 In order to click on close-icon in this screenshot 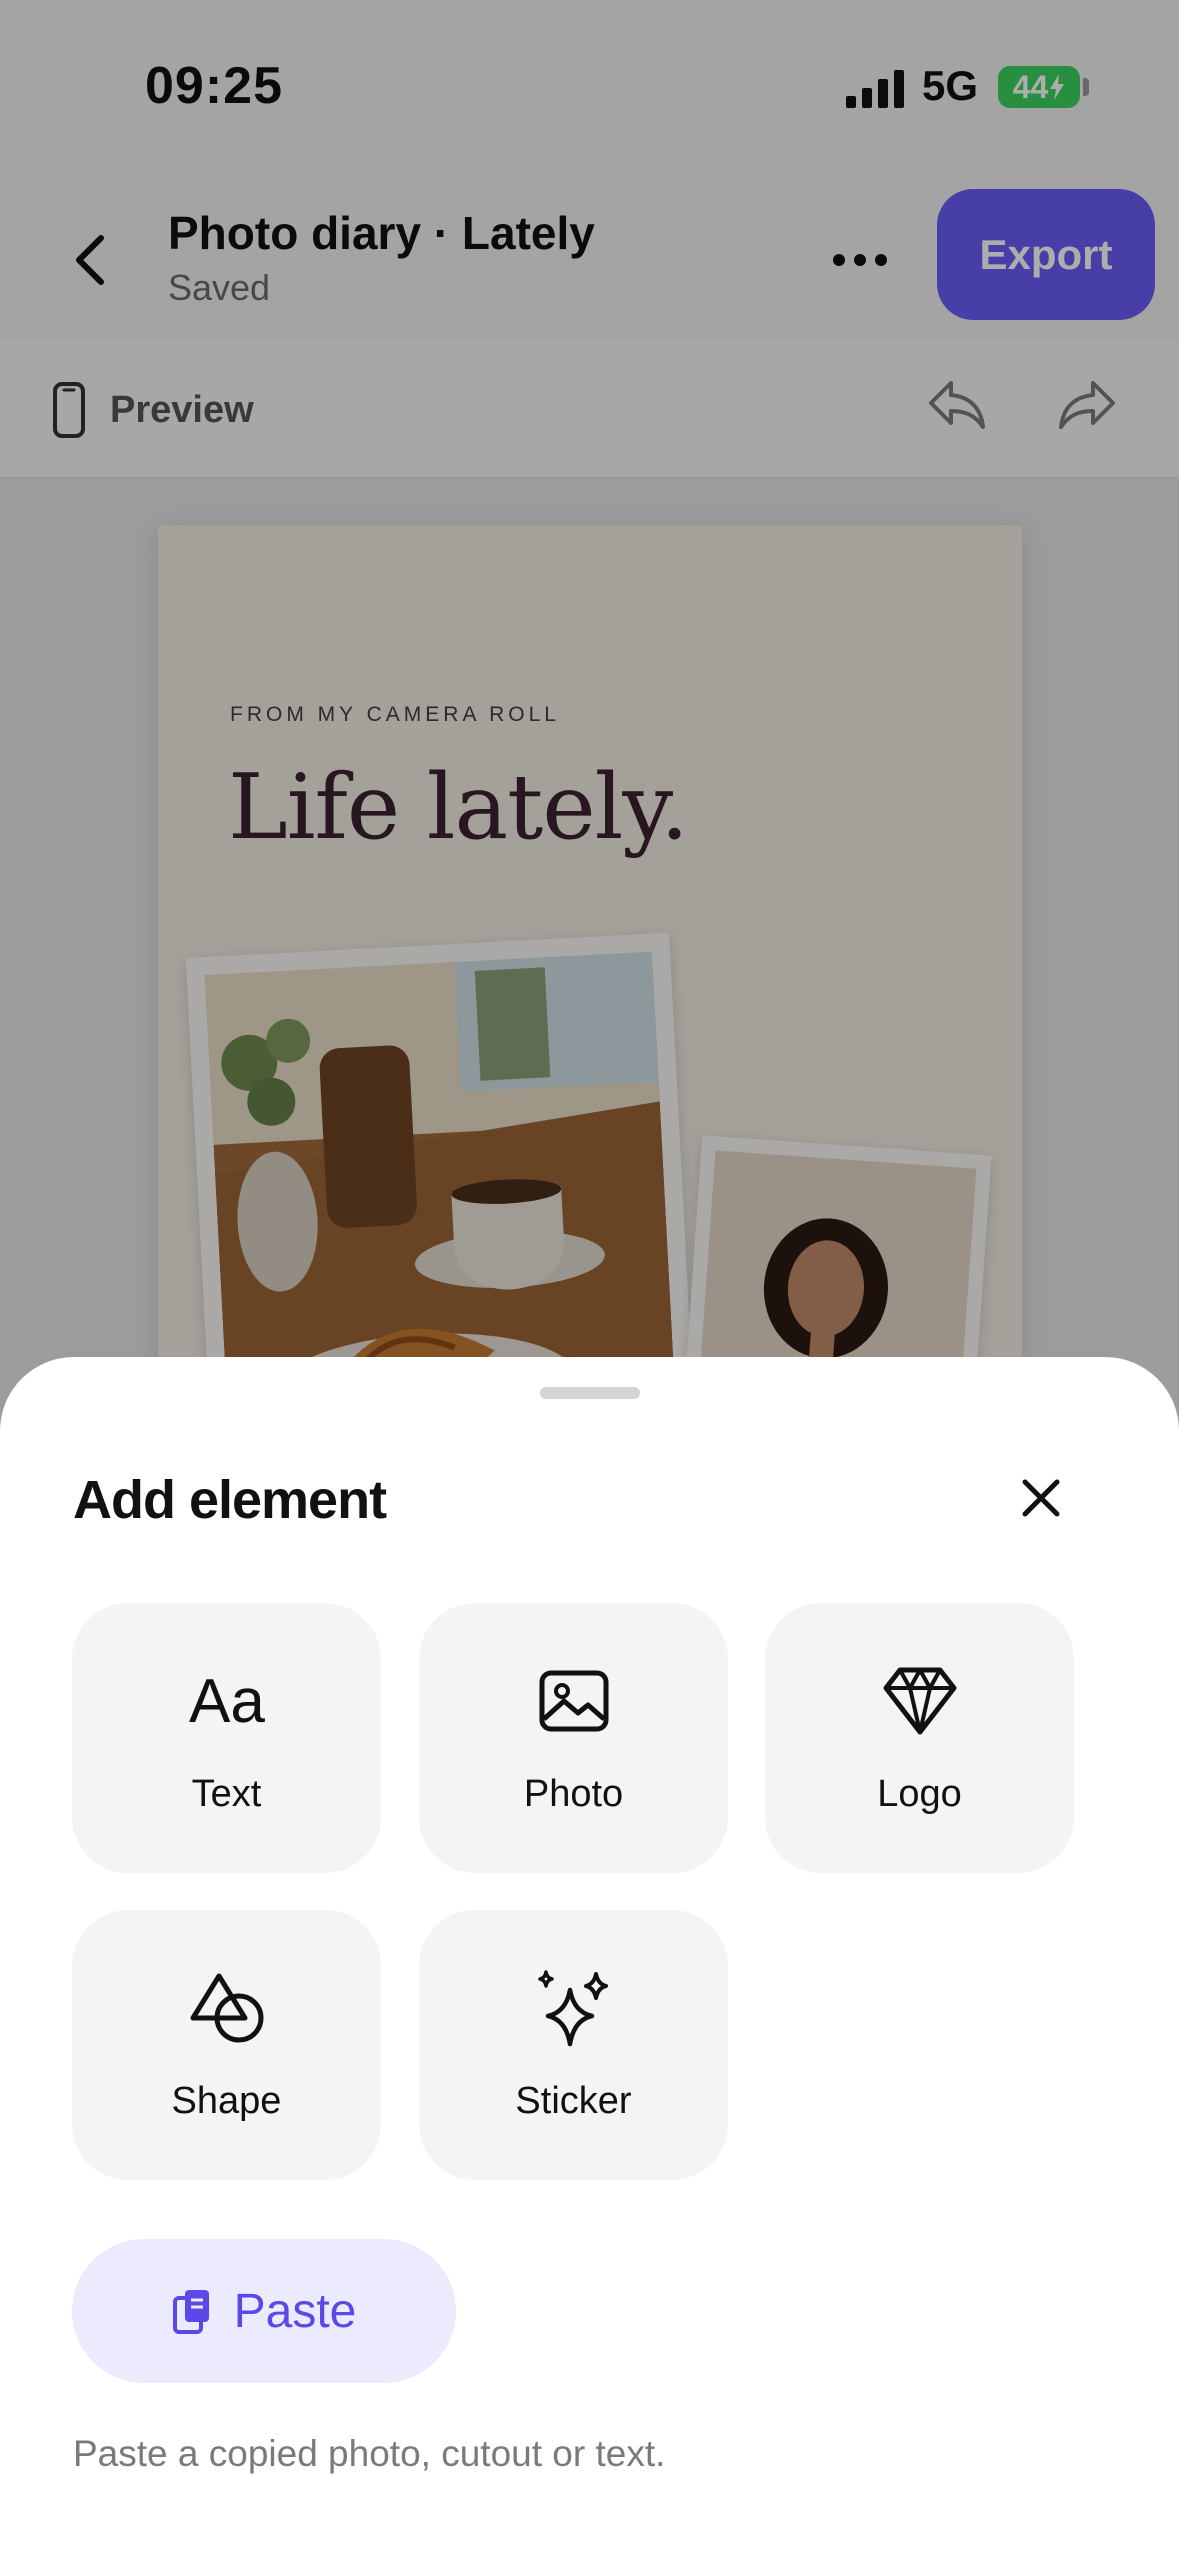, I will do `click(1041, 1498)`.